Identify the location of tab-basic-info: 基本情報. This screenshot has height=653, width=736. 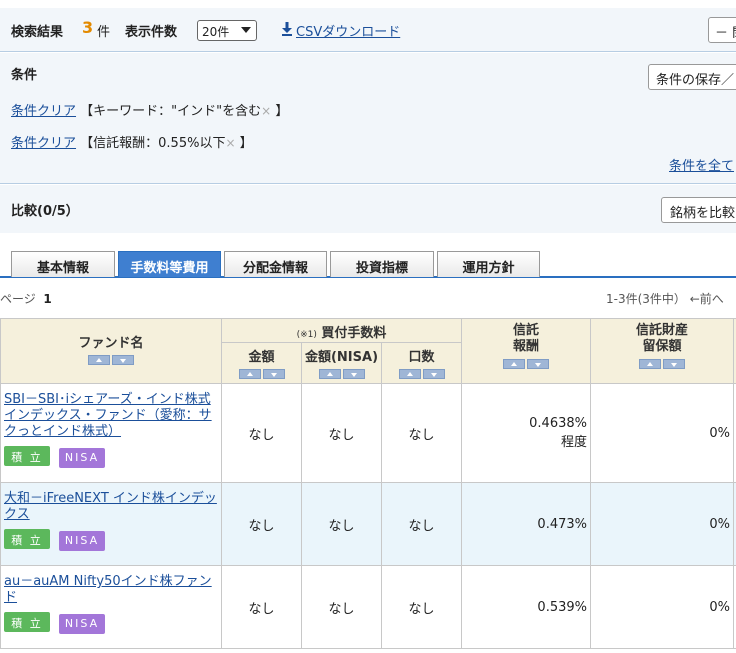
(63, 264).